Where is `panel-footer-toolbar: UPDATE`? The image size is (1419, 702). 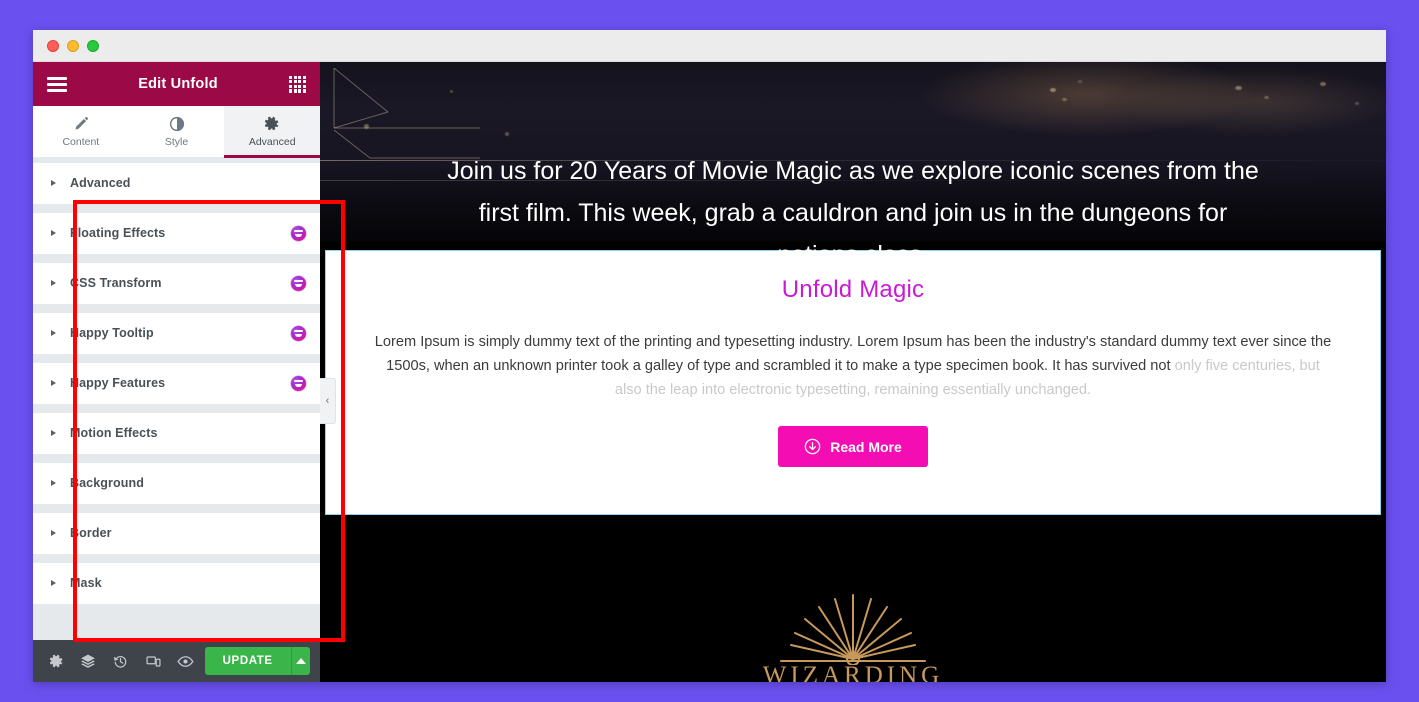 panel-footer-toolbar: UPDATE is located at coordinates (176, 661).